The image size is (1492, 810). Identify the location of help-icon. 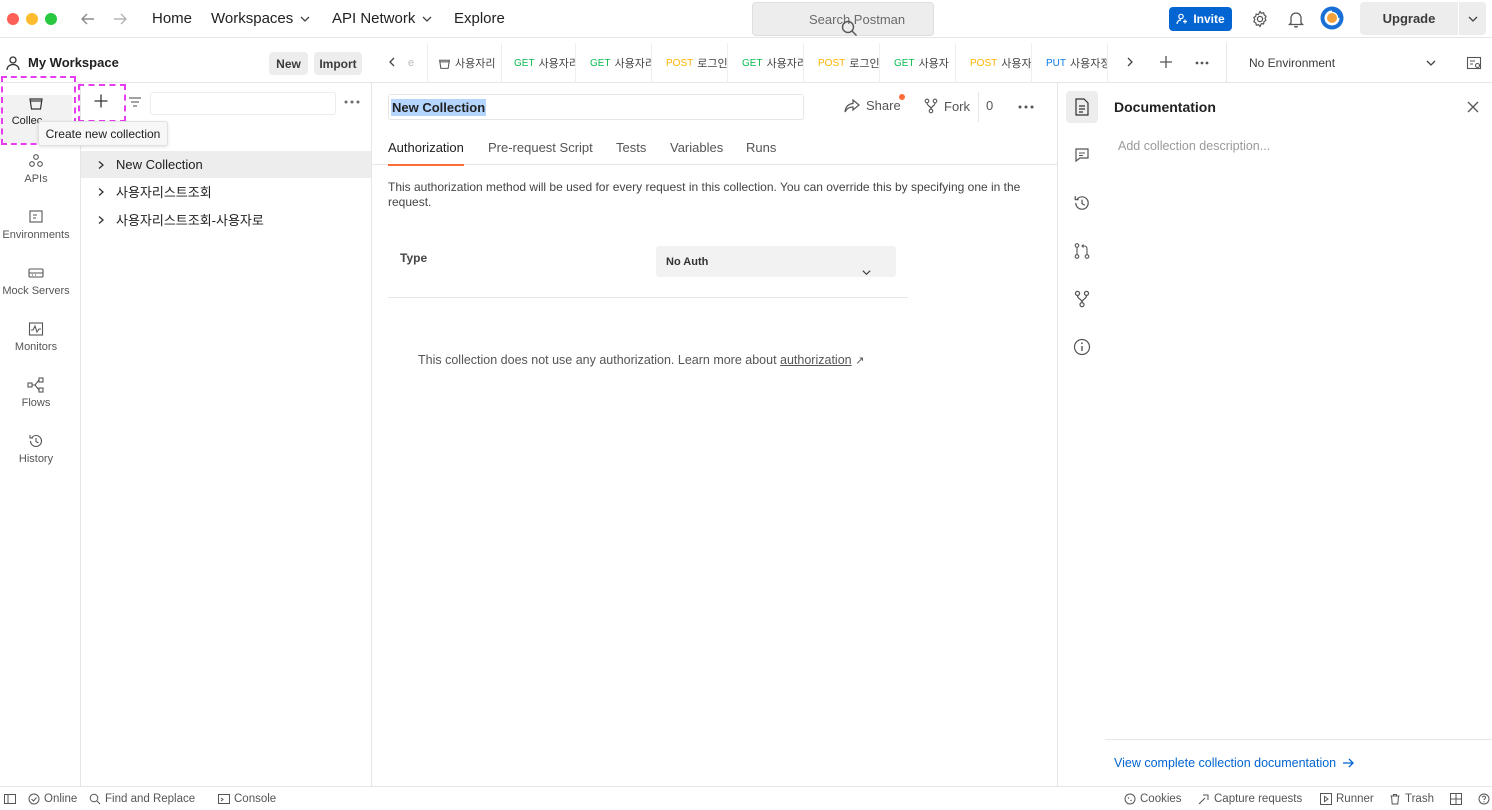
(1484, 799).